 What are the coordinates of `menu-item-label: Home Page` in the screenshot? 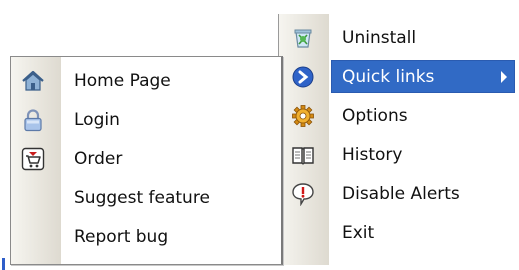 It's located at (122, 80).